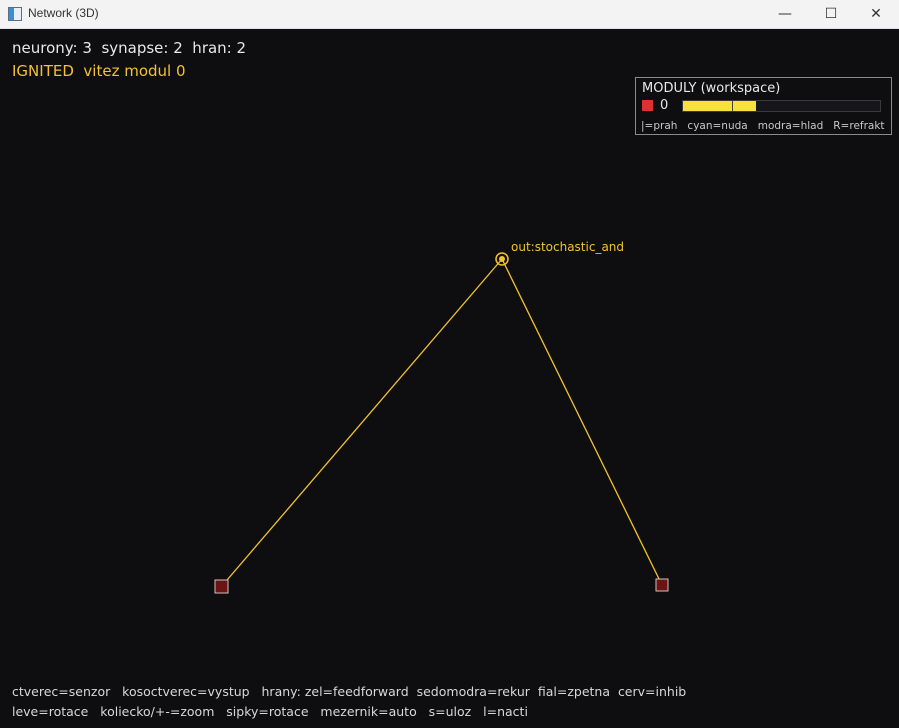 Image resolution: width=899 pixels, height=728 pixels. What do you see at coordinates (831, 14) in the screenshot?
I see `maximize-button: ☐` at bounding box center [831, 14].